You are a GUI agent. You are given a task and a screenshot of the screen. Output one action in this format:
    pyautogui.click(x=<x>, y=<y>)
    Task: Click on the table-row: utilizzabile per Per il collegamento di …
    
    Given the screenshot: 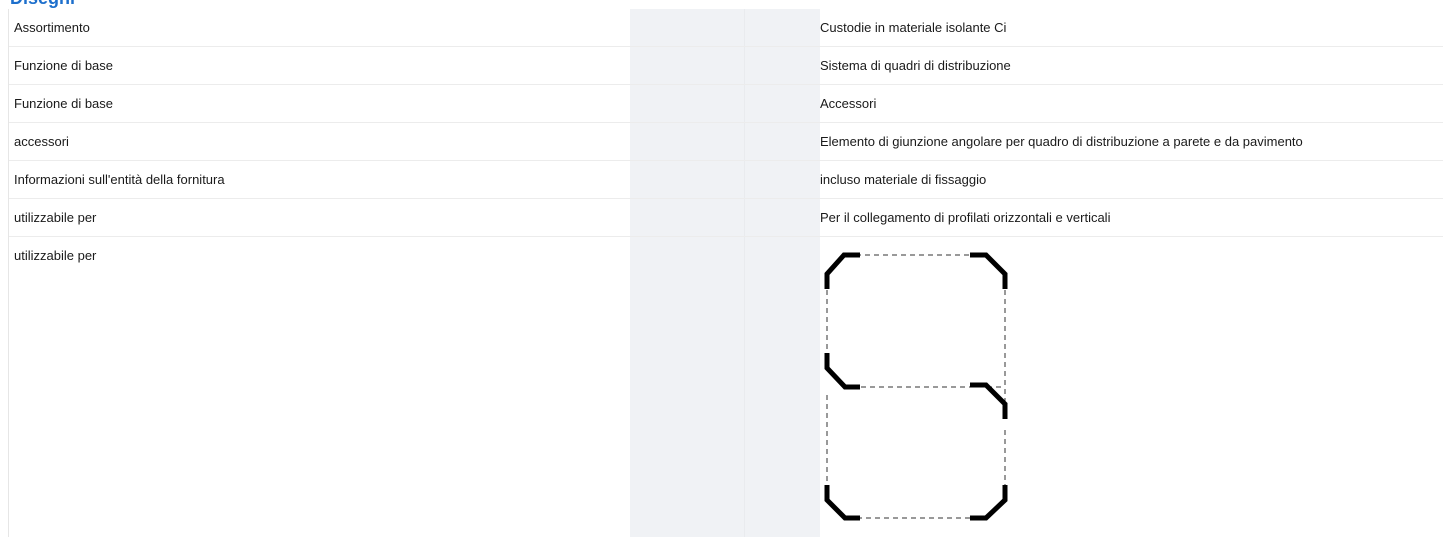 What is the action you would take?
    pyautogui.click(x=726, y=218)
    